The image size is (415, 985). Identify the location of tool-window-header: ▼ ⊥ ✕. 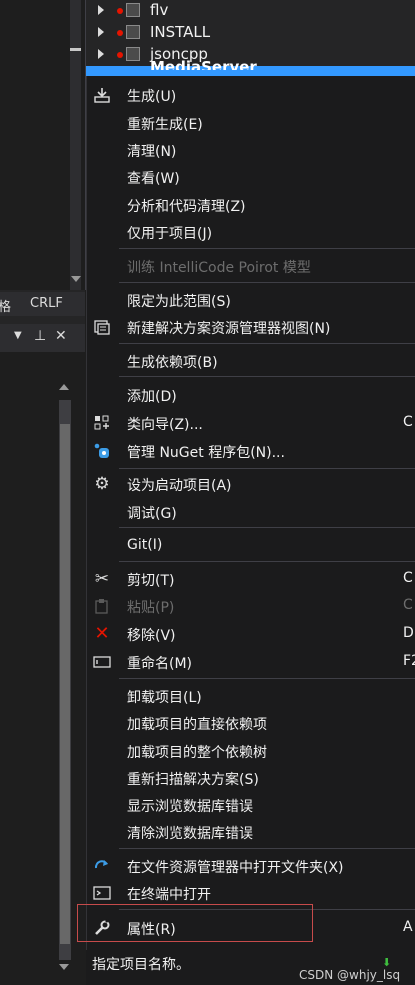
(42, 338).